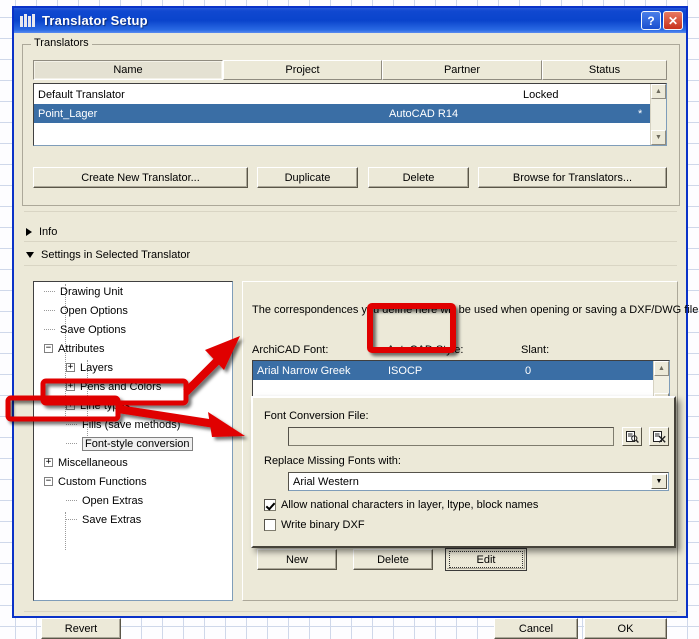 The image size is (699, 639). I want to click on translator-project: AutoCAD R14, so click(424, 113).